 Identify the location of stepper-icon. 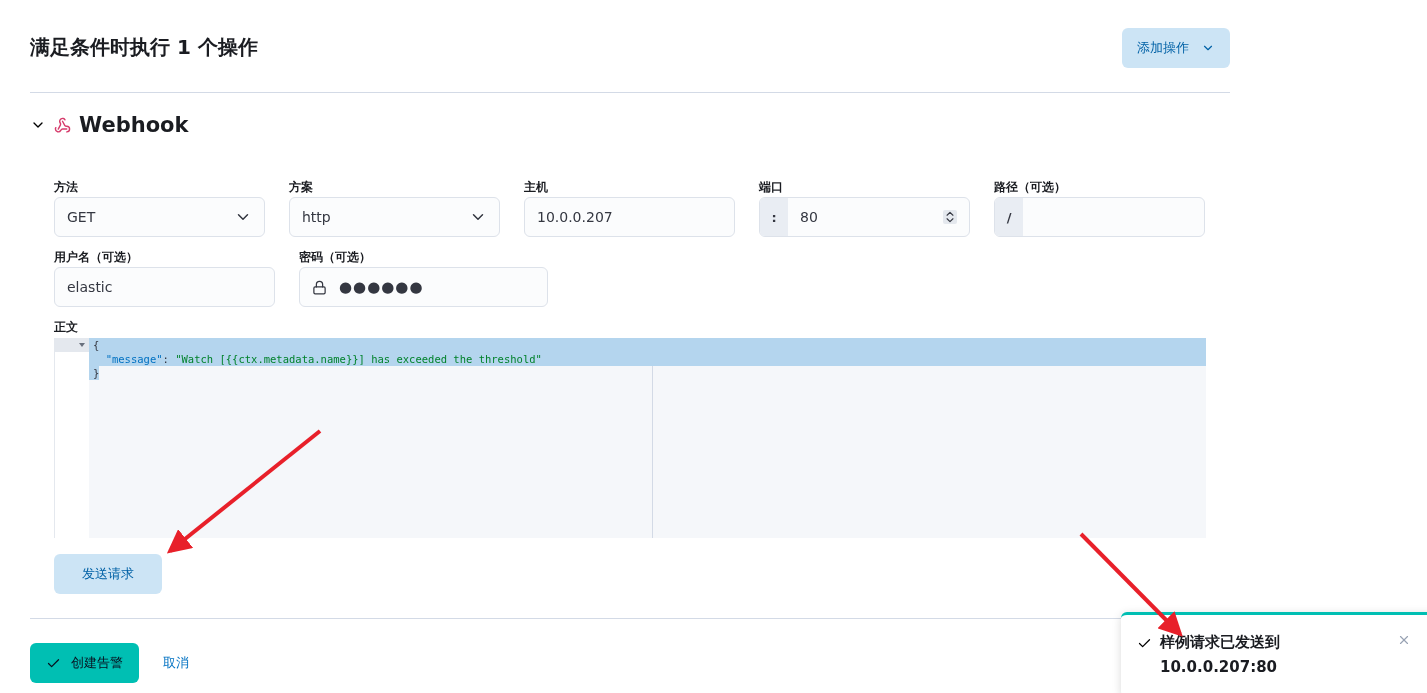
(950, 217).